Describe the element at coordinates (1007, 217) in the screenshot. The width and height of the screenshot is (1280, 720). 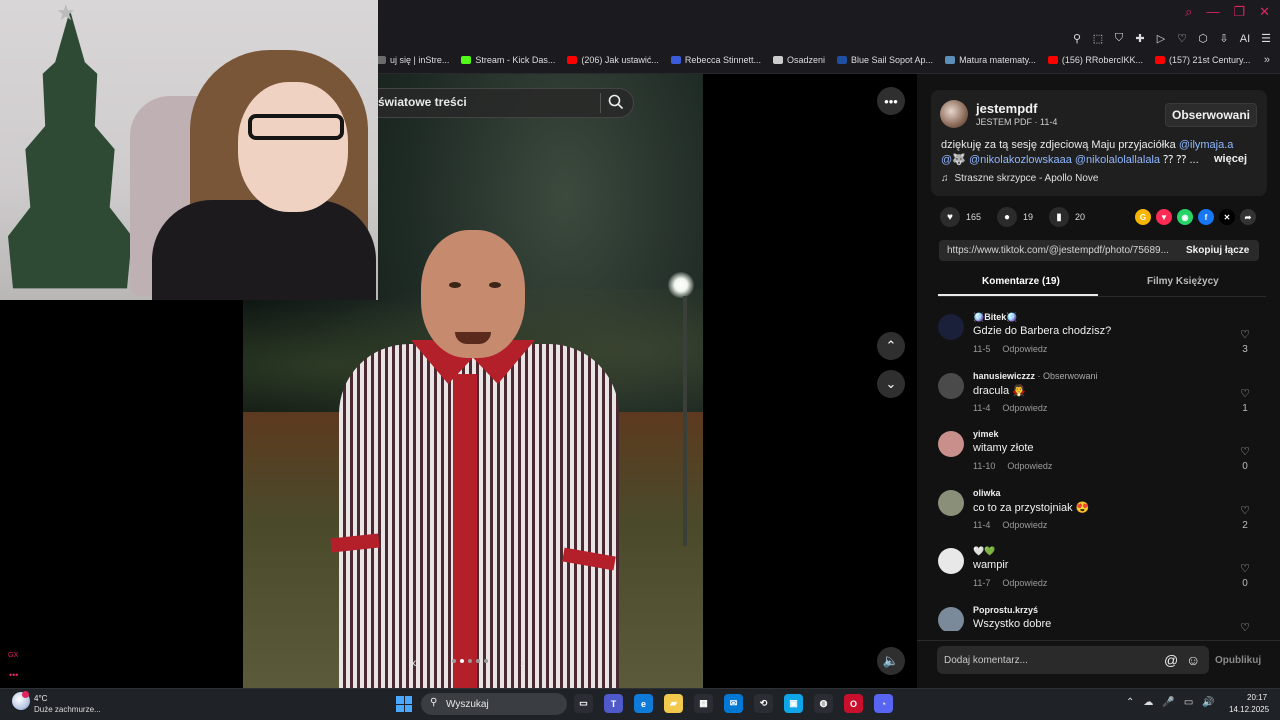
I see `comment-icon: ●` at that location.